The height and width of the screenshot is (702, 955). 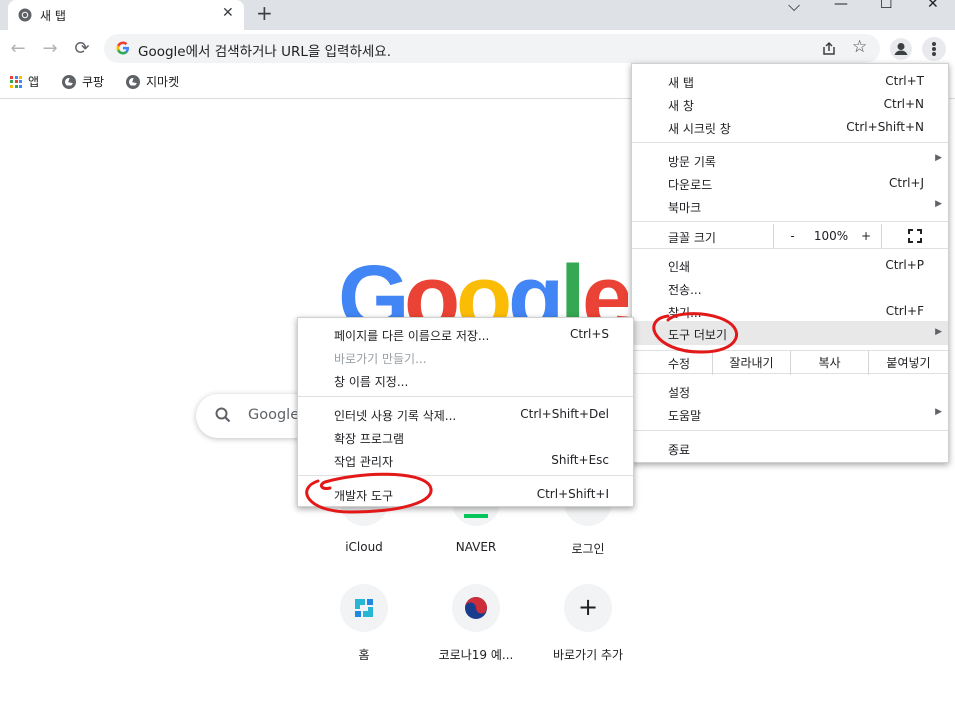 I want to click on submenu-clear-browsing-data: 인터넷 사용 기록 삭제... Ctrl+Shift+Del, so click(x=465, y=414).